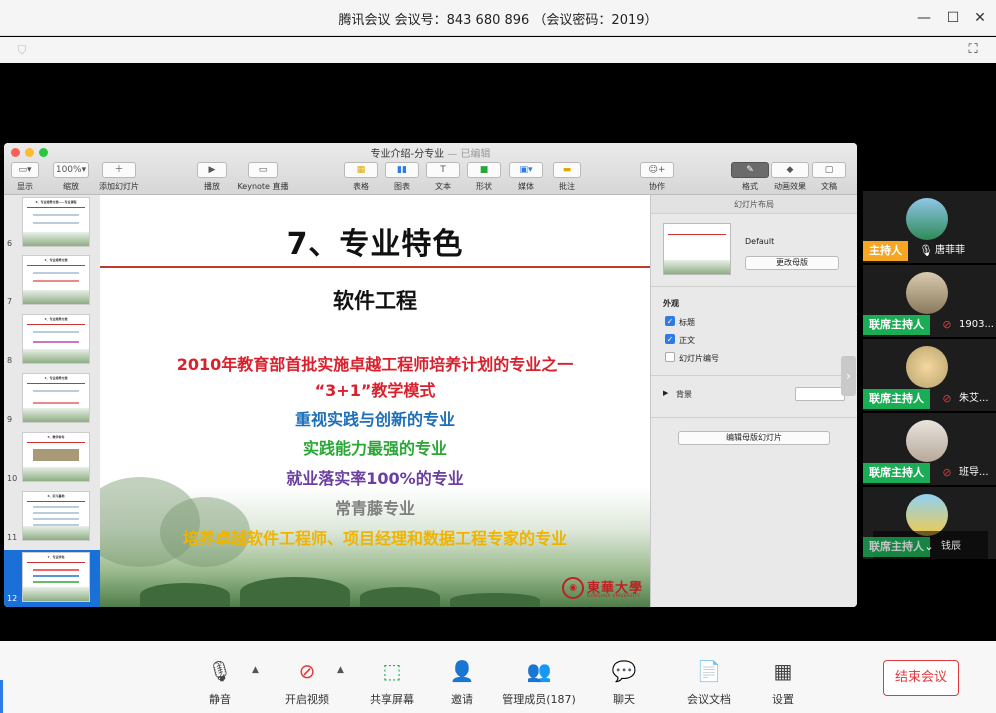 The height and width of the screenshot is (713, 996). What do you see at coordinates (924, 18) in the screenshot?
I see `minimize-icon: —` at bounding box center [924, 18].